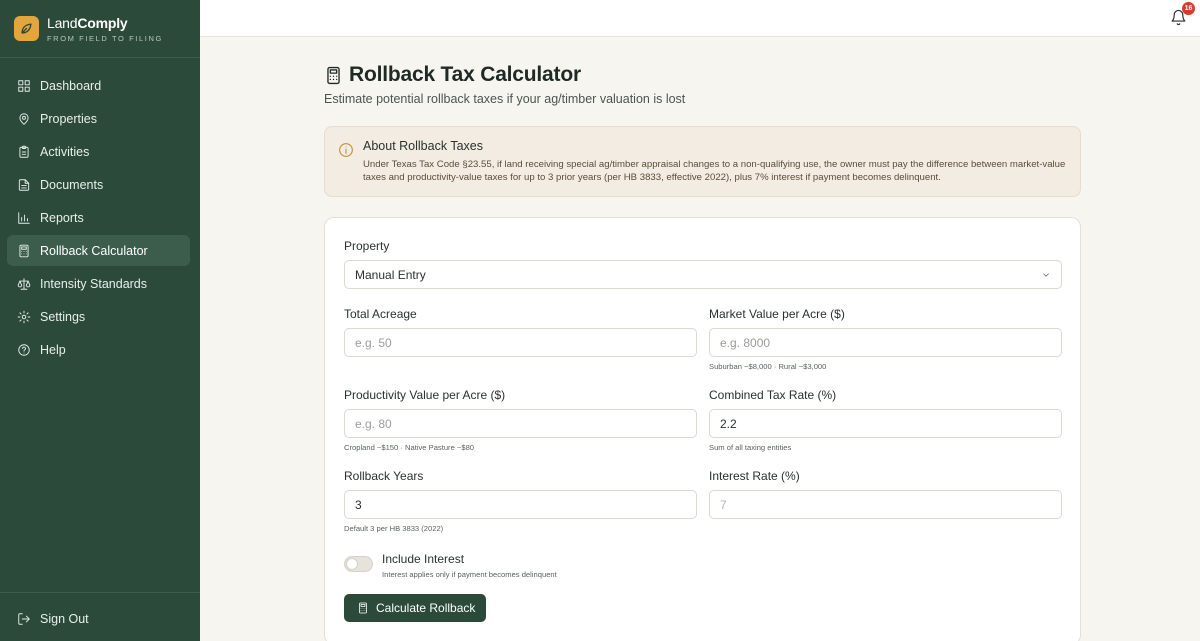 Image resolution: width=1200 pixels, height=641 pixels. What do you see at coordinates (702, 75) in the screenshot?
I see `page-header: Rollback Tax Calculator` at bounding box center [702, 75].